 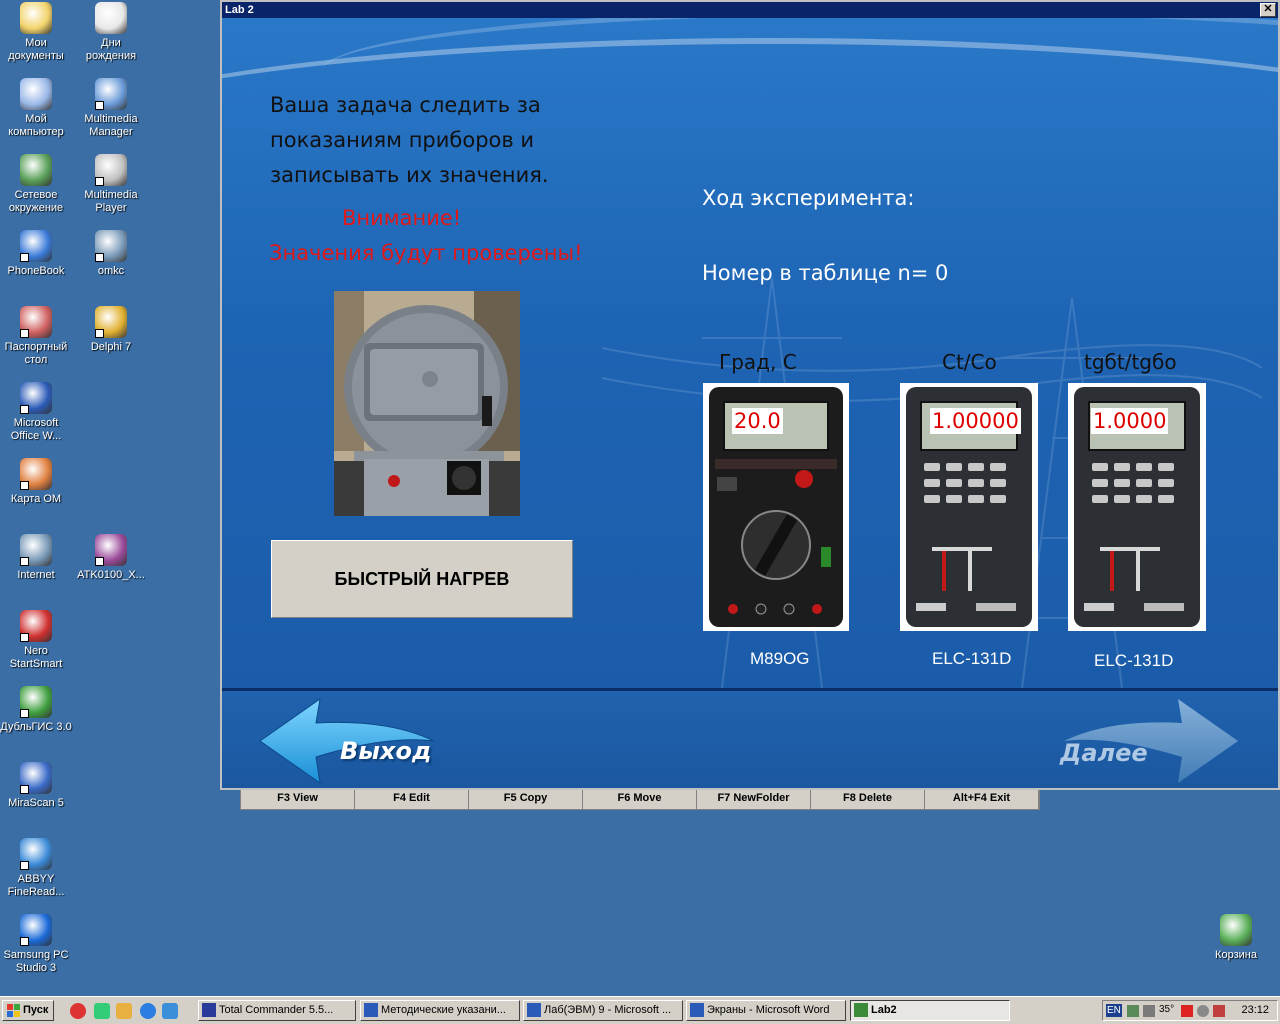 I want to click on desktop-icon-label: Nero StartSmart, so click(x=36, y=657).